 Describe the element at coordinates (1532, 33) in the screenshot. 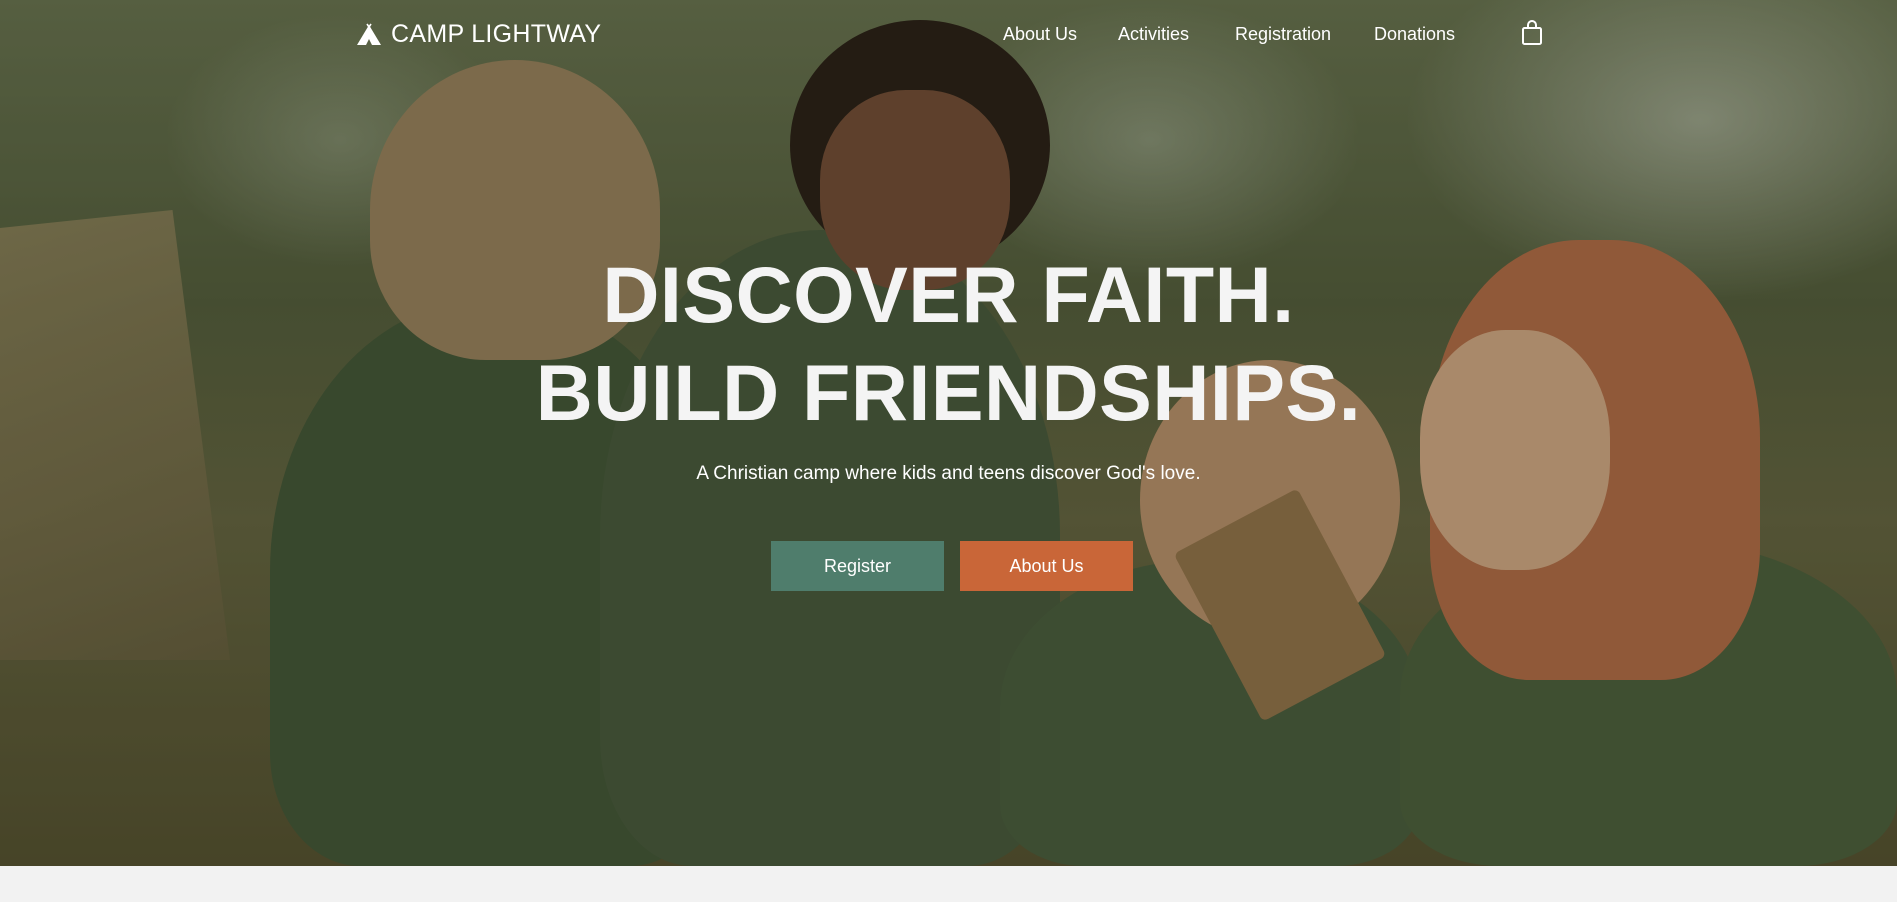

I see `shopping-bag-icon` at that location.